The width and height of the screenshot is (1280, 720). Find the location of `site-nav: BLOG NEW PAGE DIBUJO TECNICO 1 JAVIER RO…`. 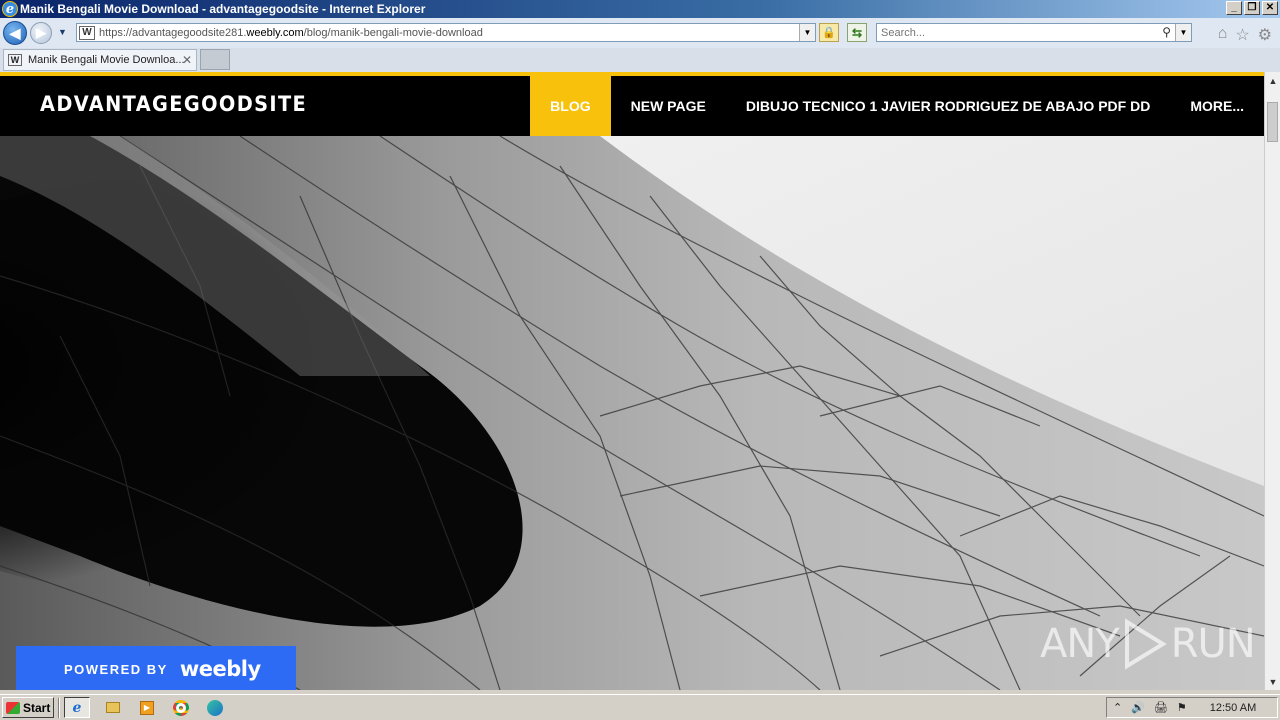

site-nav: BLOG NEW PAGE DIBUJO TECNICO 1 JAVIER RO… is located at coordinates (897, 106).